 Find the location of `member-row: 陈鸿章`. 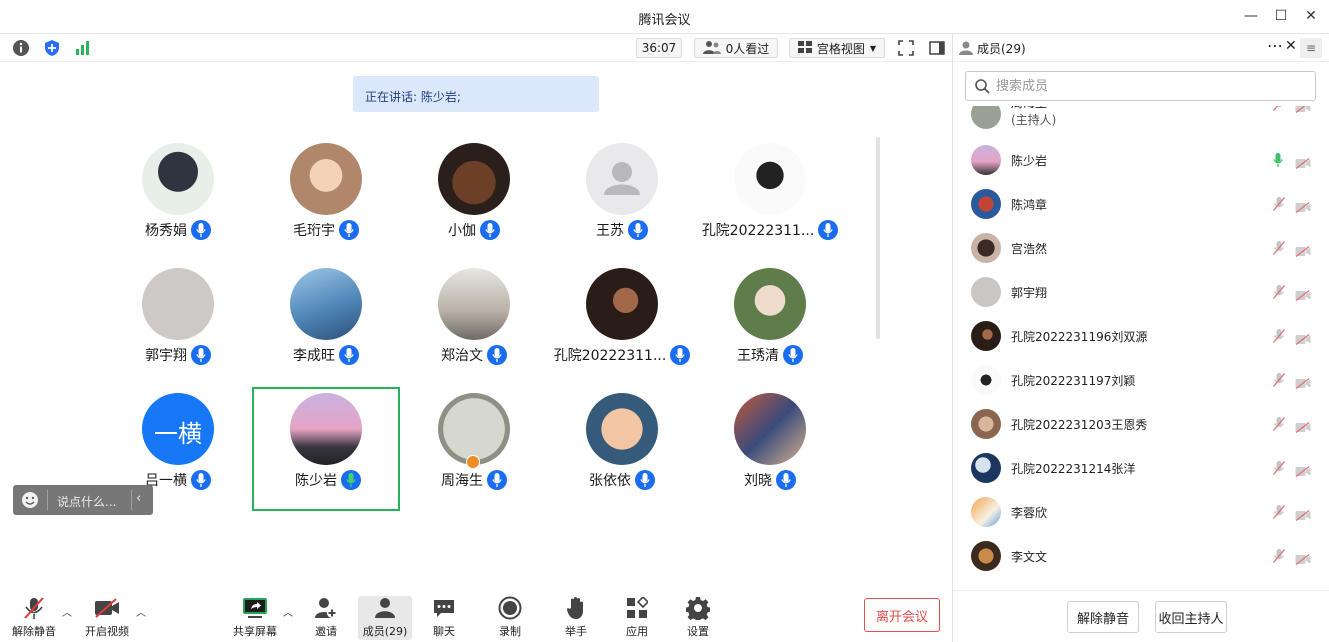

member-row: 陈鸿章 is located at coordinates (1141, 204).